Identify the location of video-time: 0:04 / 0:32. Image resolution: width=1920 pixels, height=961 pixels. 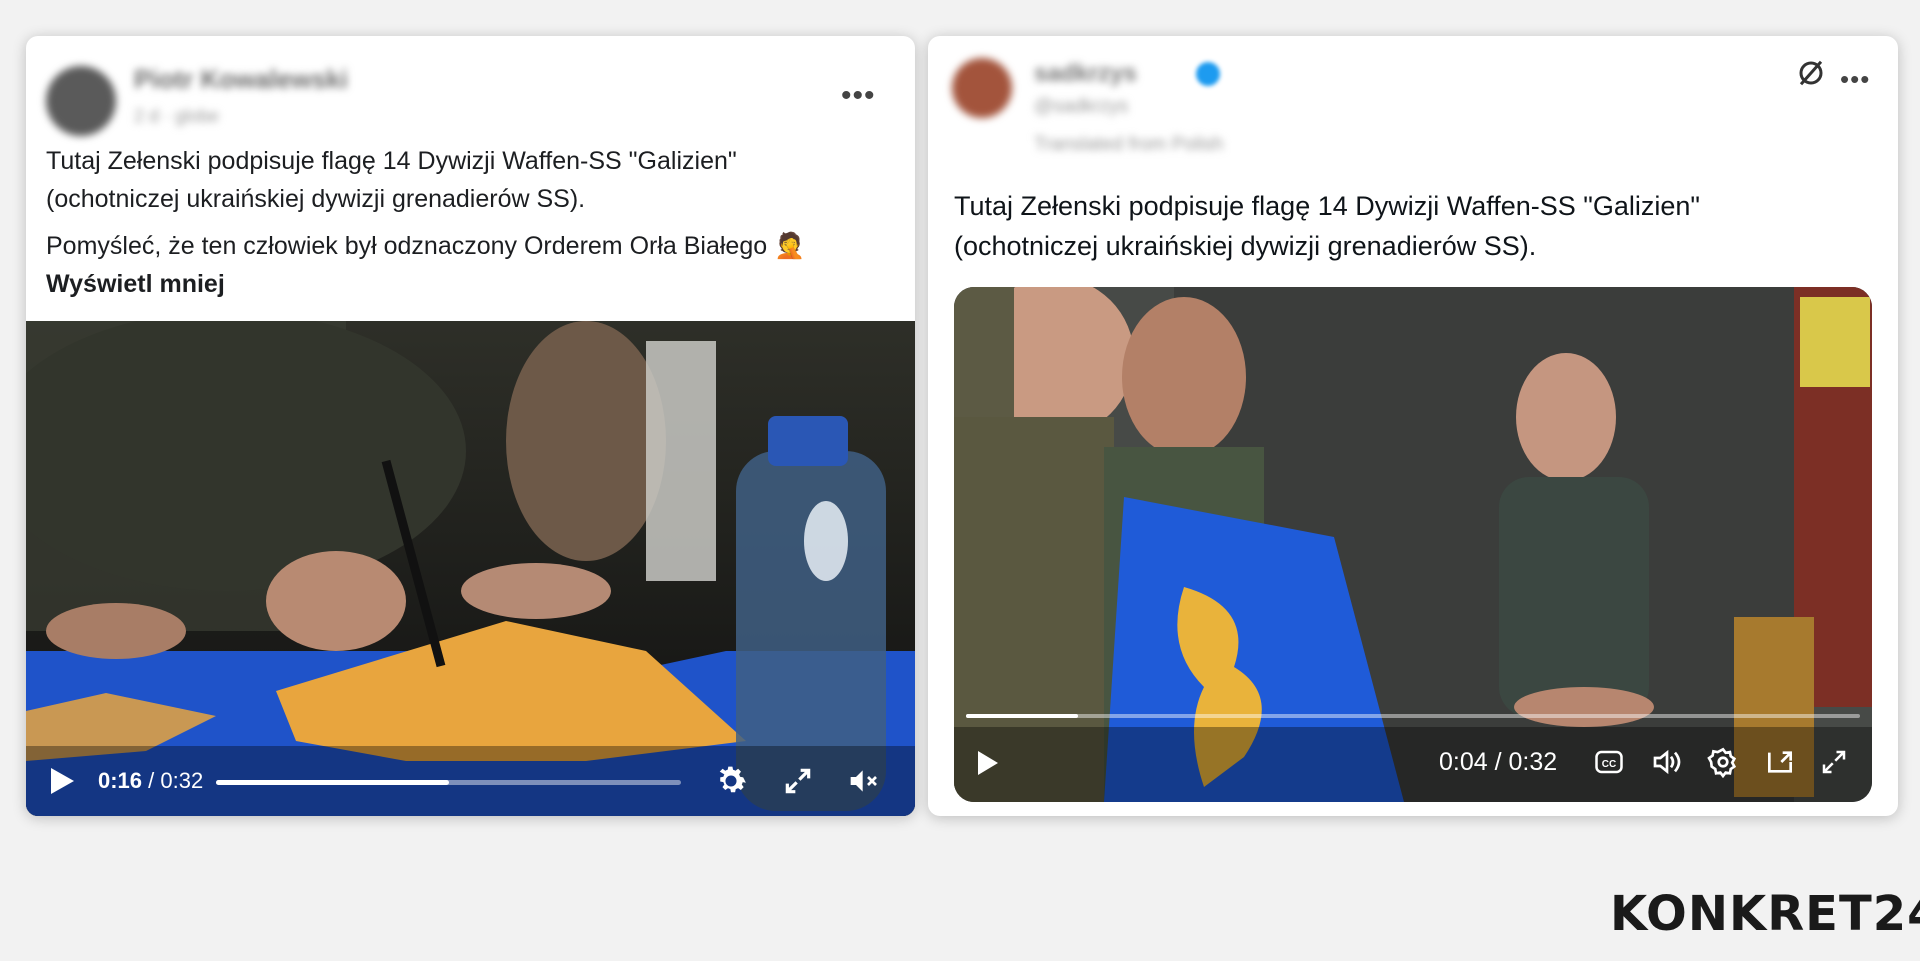
(1498, 762).